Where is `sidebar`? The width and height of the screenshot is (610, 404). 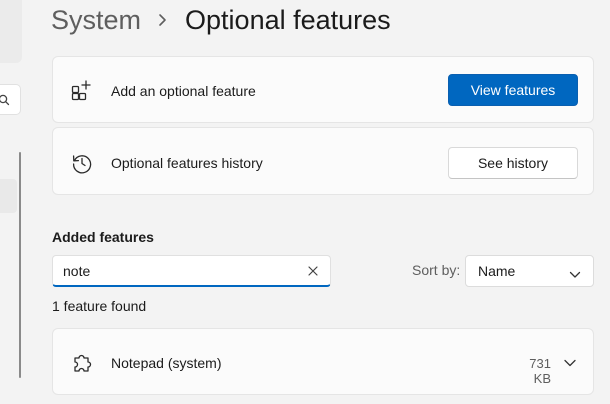 sidebar is located at coordinates (11, 202).